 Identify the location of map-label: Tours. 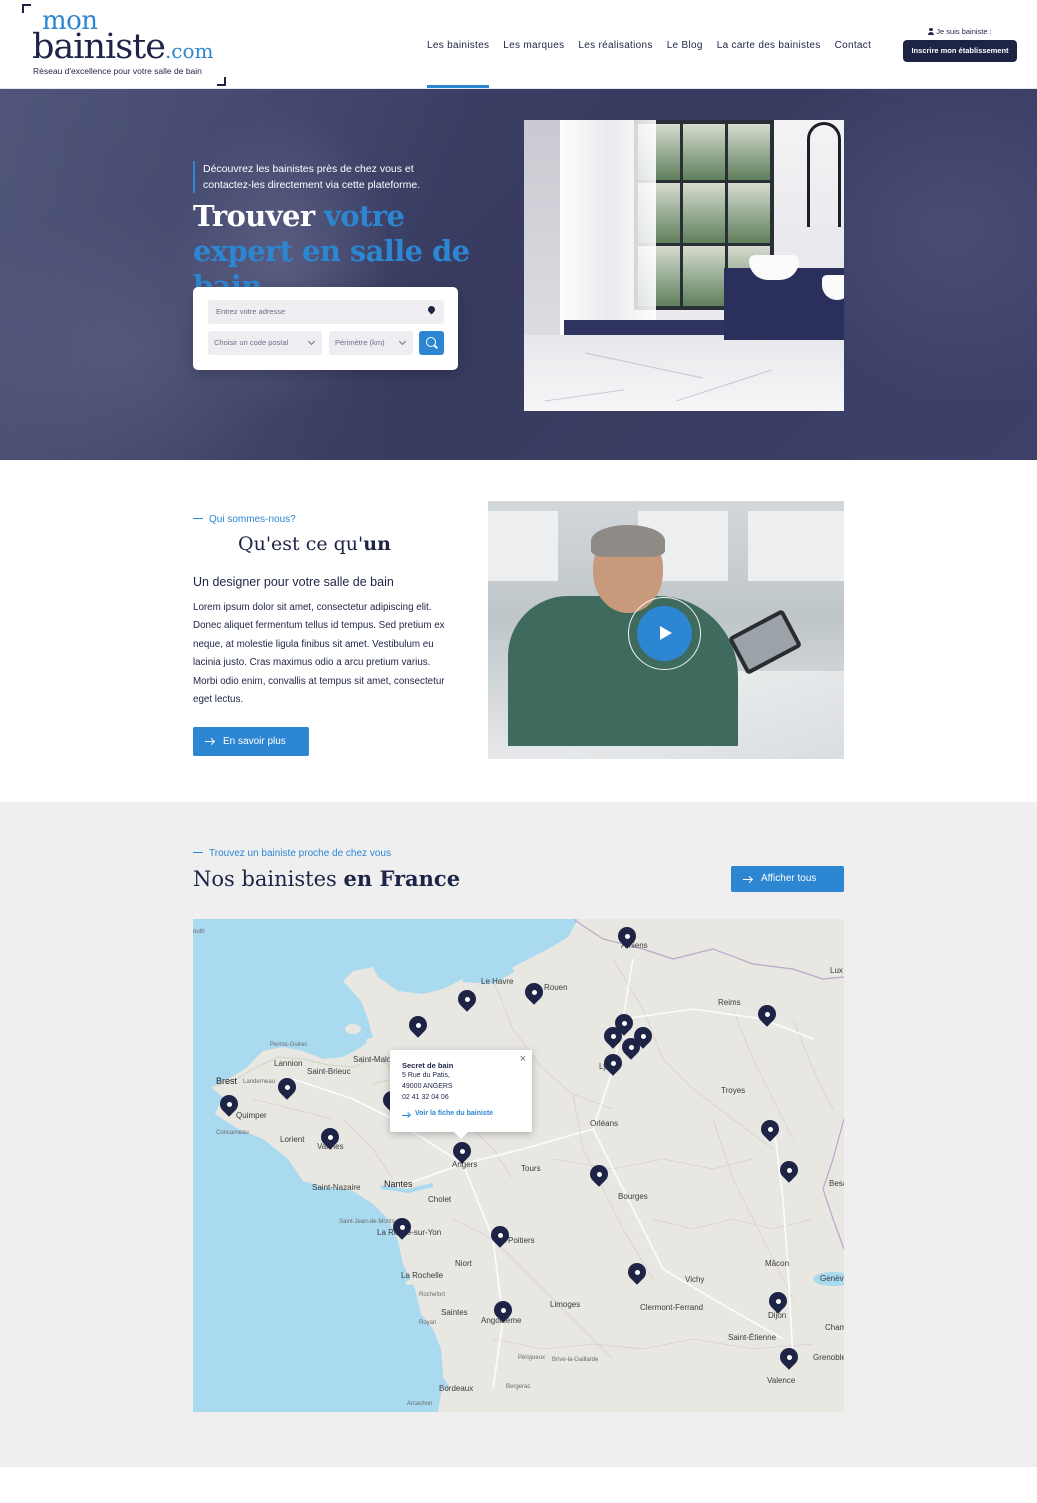
(531, 1168).